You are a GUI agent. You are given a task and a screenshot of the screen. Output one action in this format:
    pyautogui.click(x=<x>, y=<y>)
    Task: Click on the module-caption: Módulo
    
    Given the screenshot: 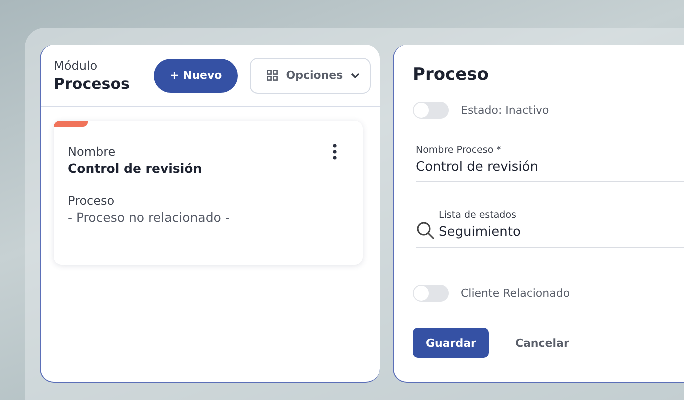 What is the action you would take?
    pyautogui.click(x=76, y=65)
    